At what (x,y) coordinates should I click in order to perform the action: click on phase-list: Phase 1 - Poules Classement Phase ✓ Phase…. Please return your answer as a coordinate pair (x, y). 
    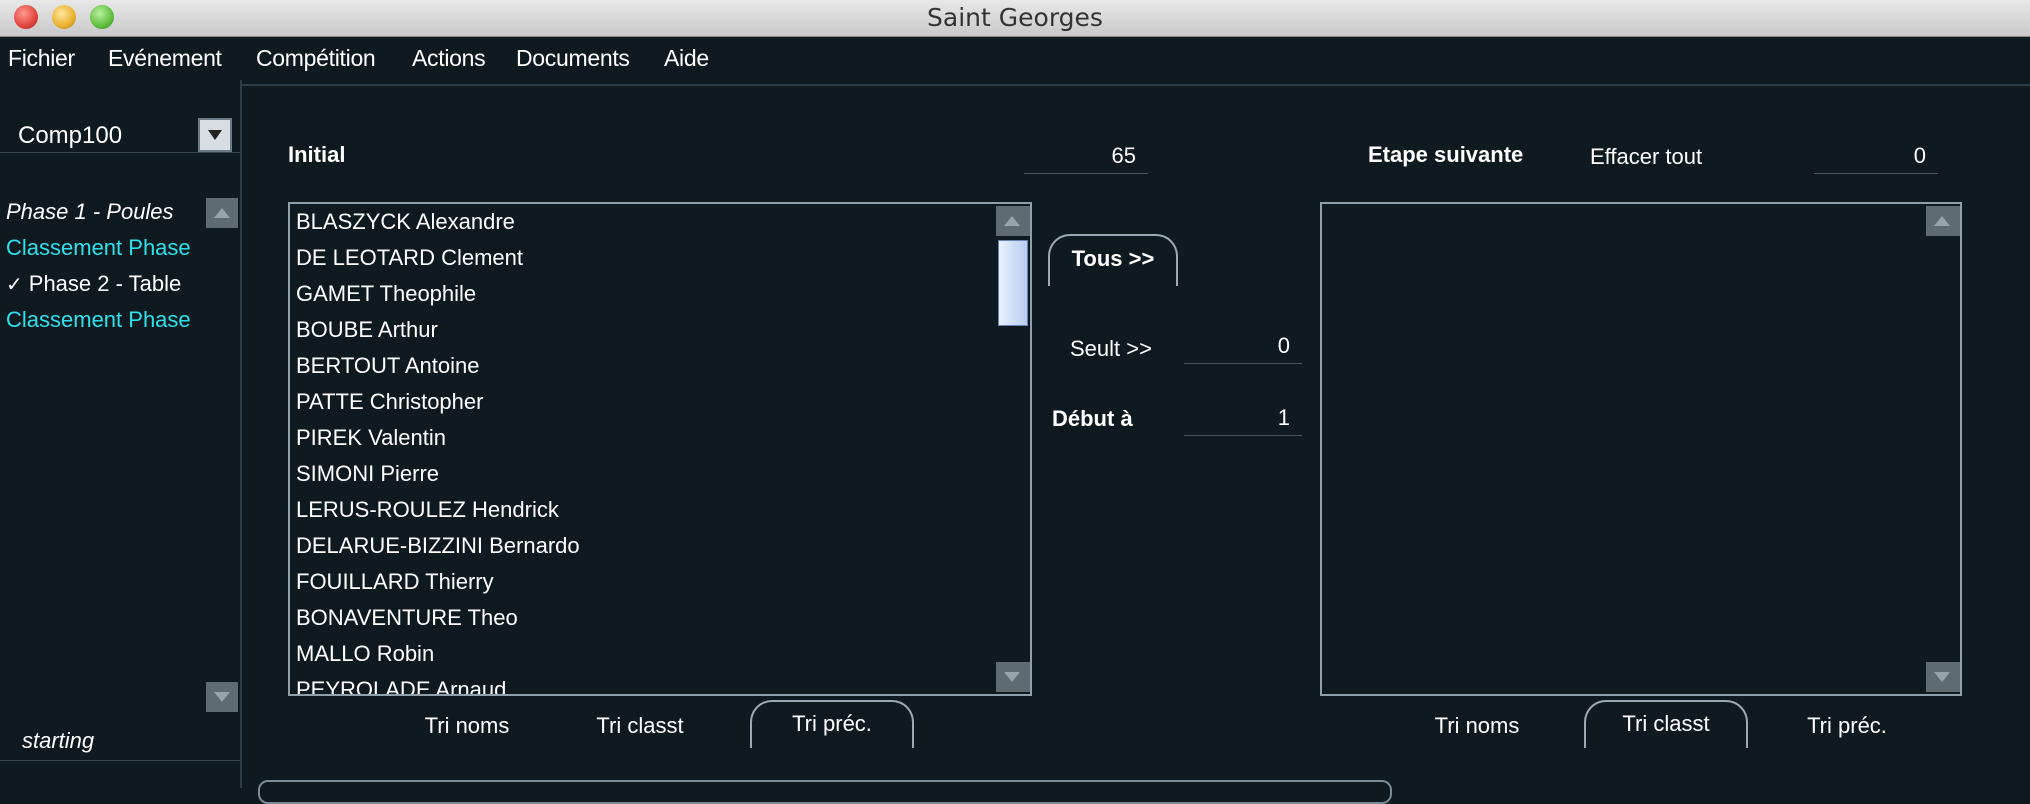
    Looking at the image, I should click on (103, 351).